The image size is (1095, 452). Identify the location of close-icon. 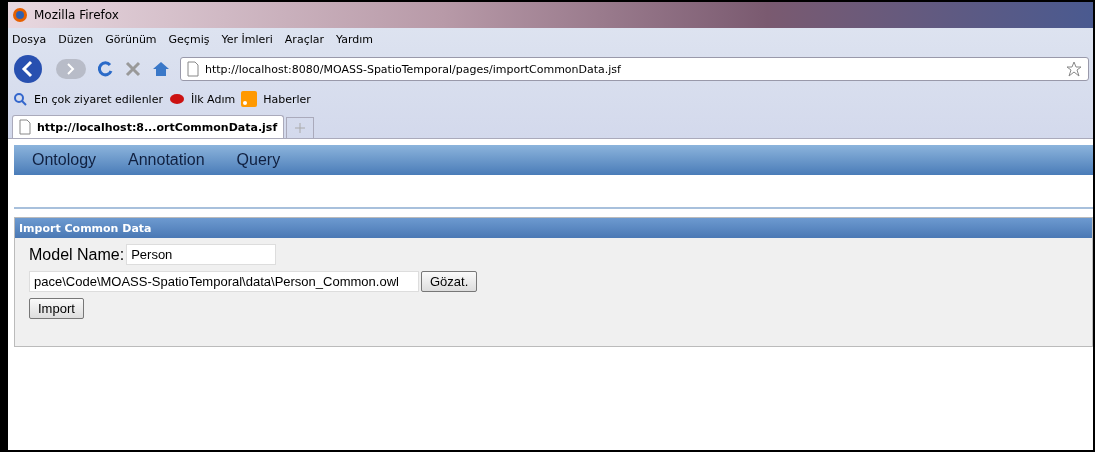
(133, 69).